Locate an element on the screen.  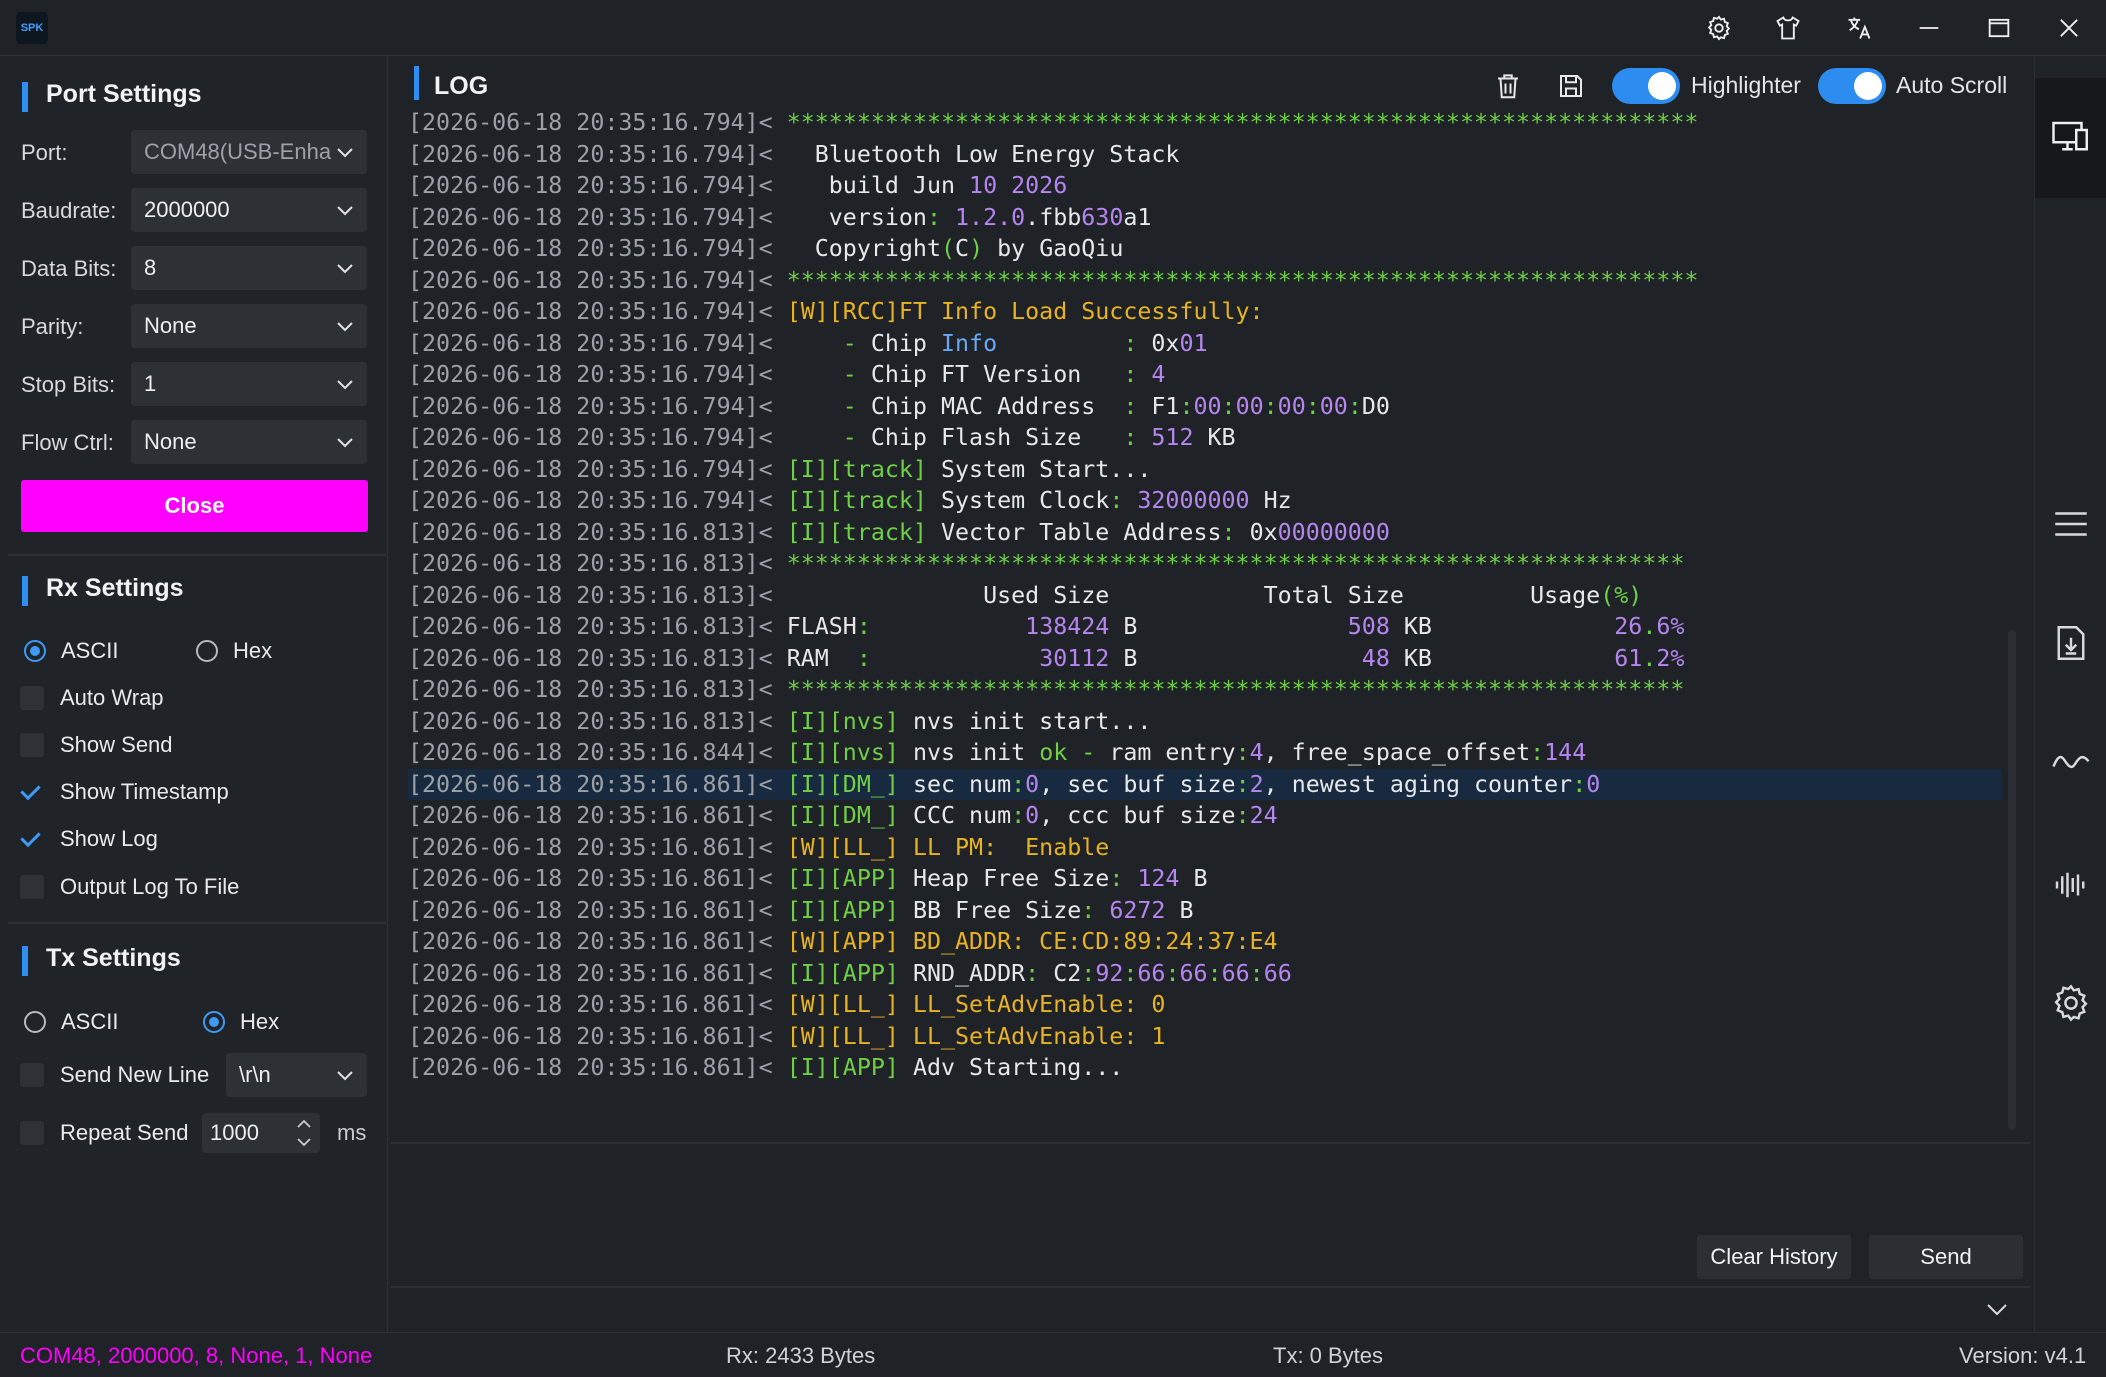
log-text: , free_space_offset is located at coordinates (1397, 752).